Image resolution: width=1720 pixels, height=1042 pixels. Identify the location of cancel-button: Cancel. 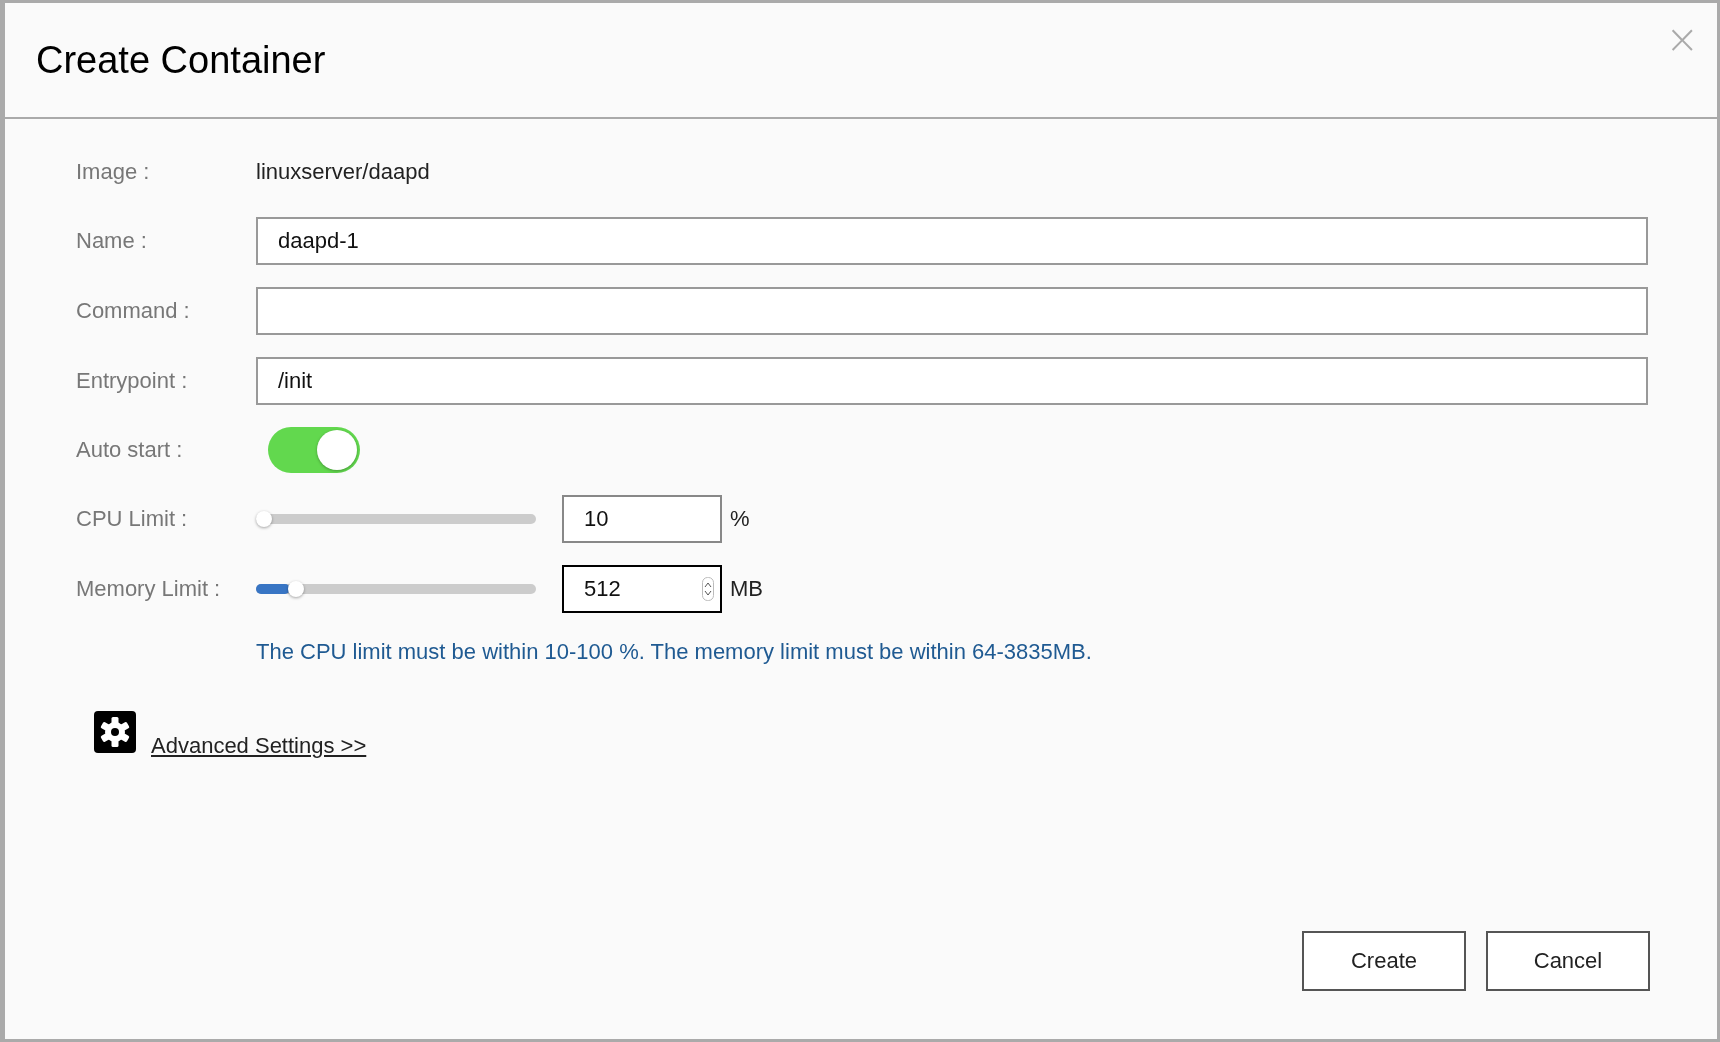
(1568, 961).